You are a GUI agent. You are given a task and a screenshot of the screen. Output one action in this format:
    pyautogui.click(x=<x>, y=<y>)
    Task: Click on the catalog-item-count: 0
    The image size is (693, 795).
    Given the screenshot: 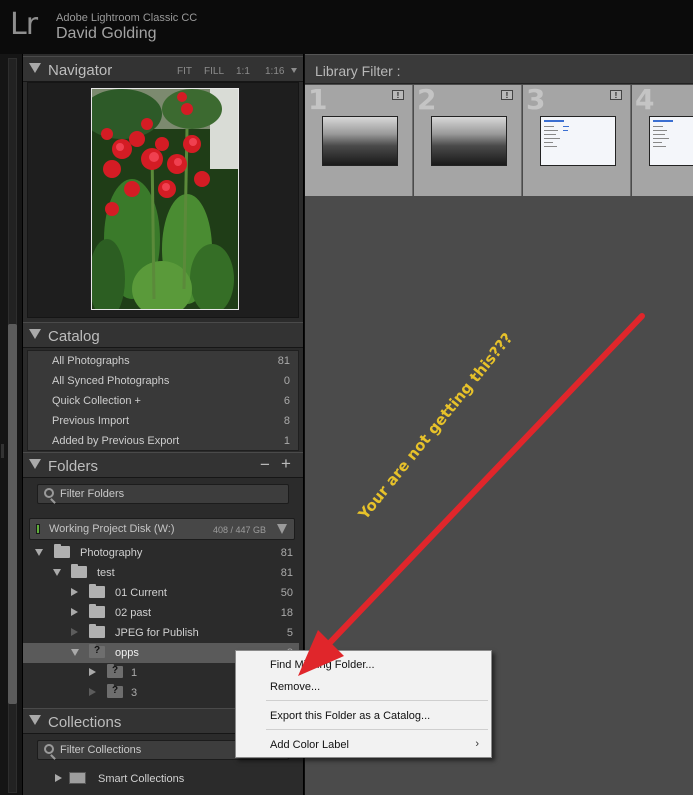 What is the action you would take?
    pyautogui.click(x=286, y=381)
    